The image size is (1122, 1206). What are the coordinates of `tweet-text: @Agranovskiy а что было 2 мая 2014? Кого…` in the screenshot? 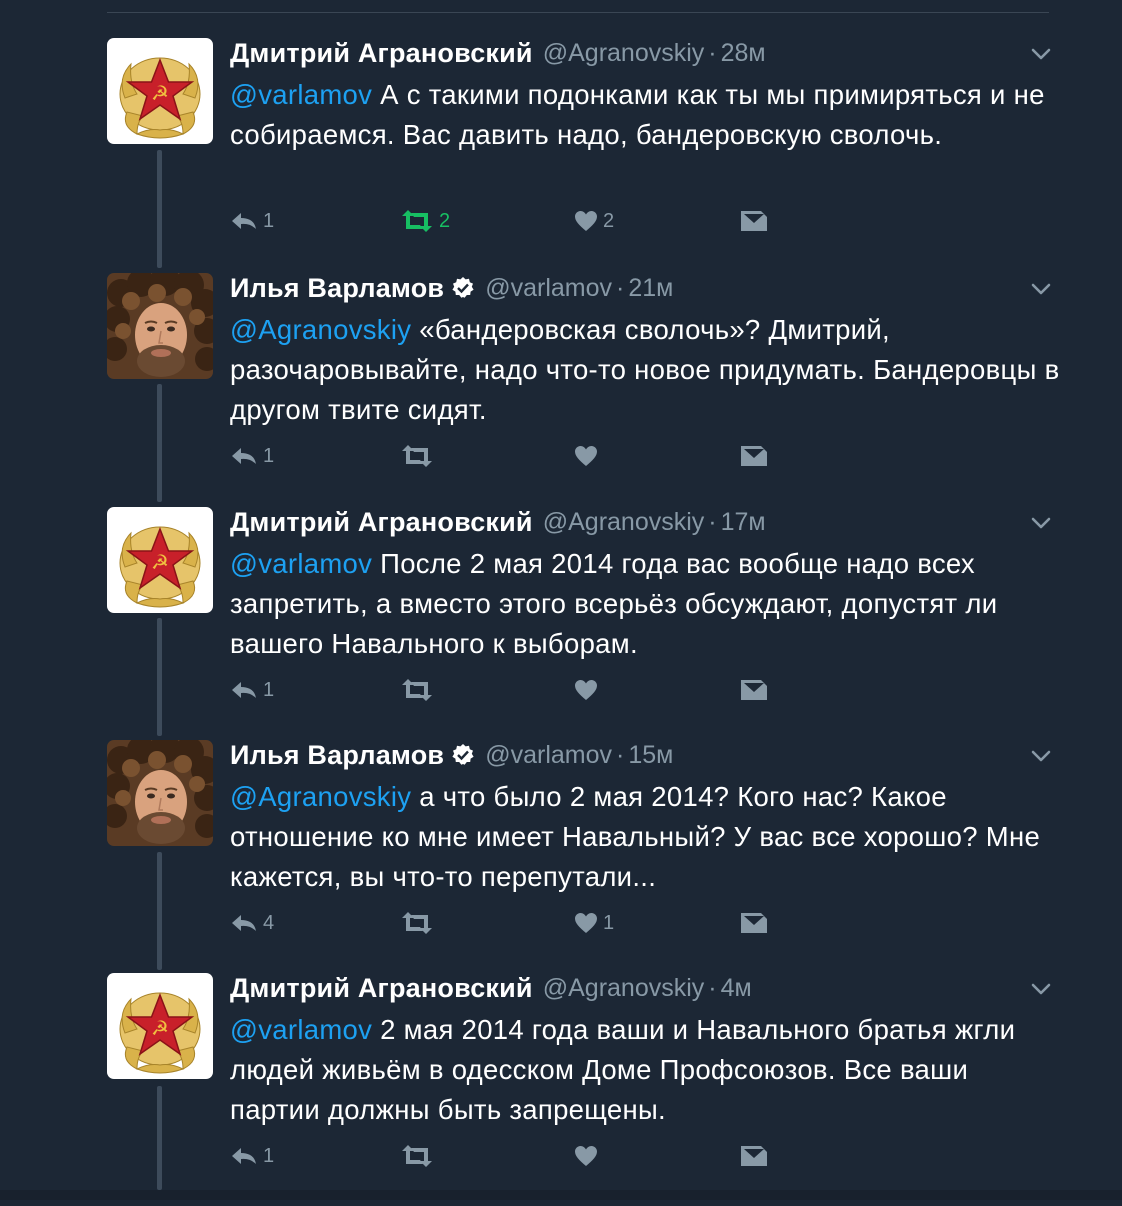 It's located at (645, 837).